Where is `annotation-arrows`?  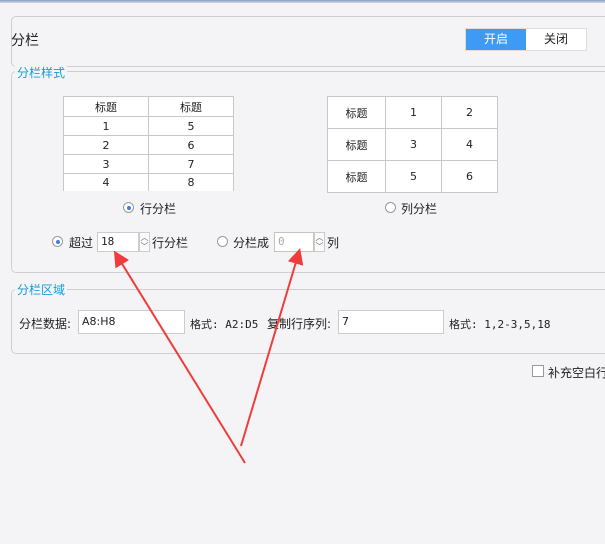 annotation-arrows is located at coordinates (208, 356).